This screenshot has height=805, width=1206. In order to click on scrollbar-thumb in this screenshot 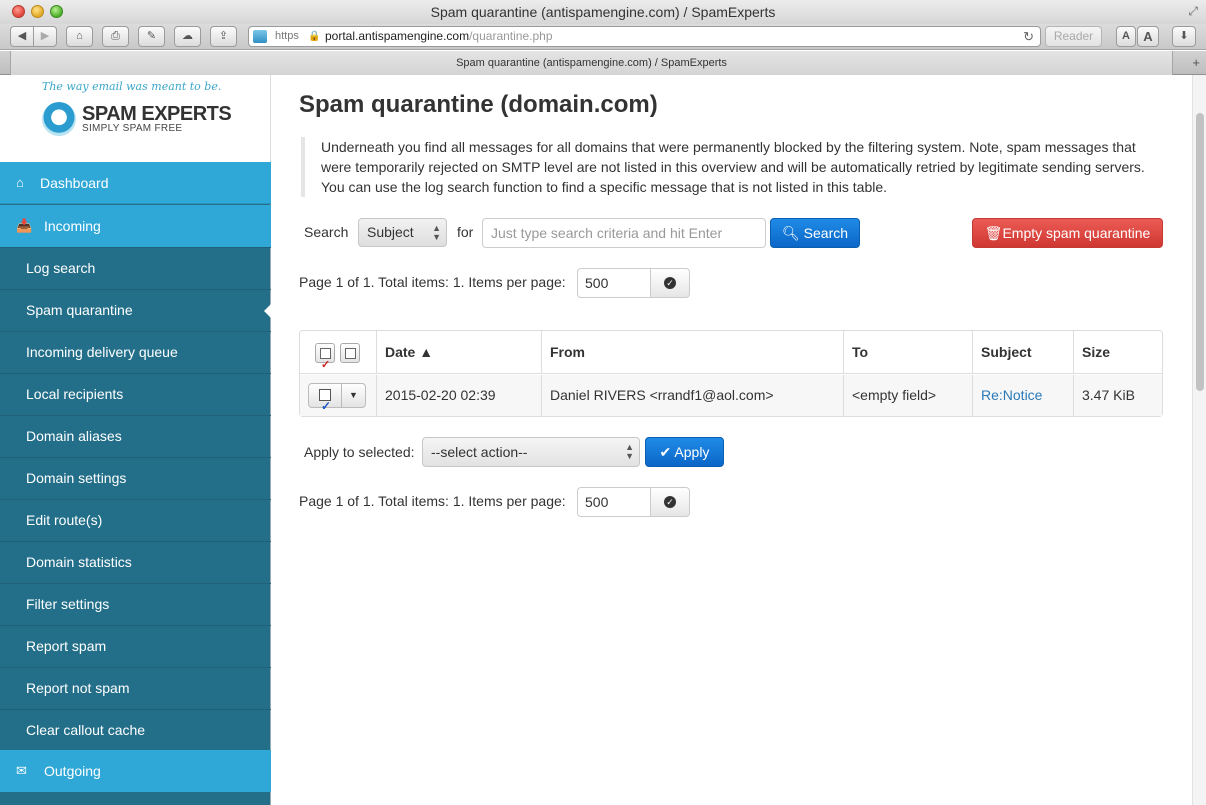, I will do `click(1200, 252)`.